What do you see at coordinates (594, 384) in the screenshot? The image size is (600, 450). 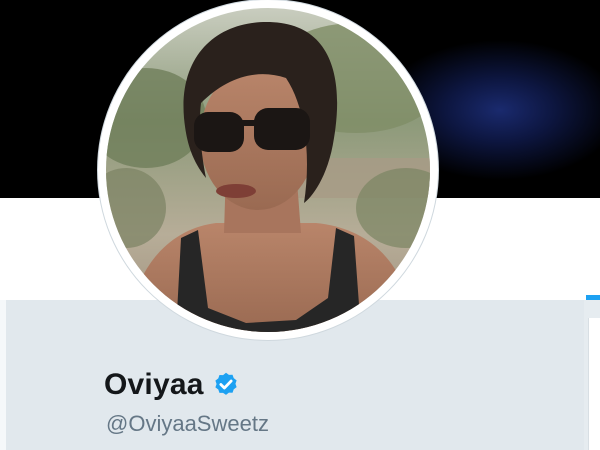 I see `right-sidebar-card` at bounding box center [594, 384].